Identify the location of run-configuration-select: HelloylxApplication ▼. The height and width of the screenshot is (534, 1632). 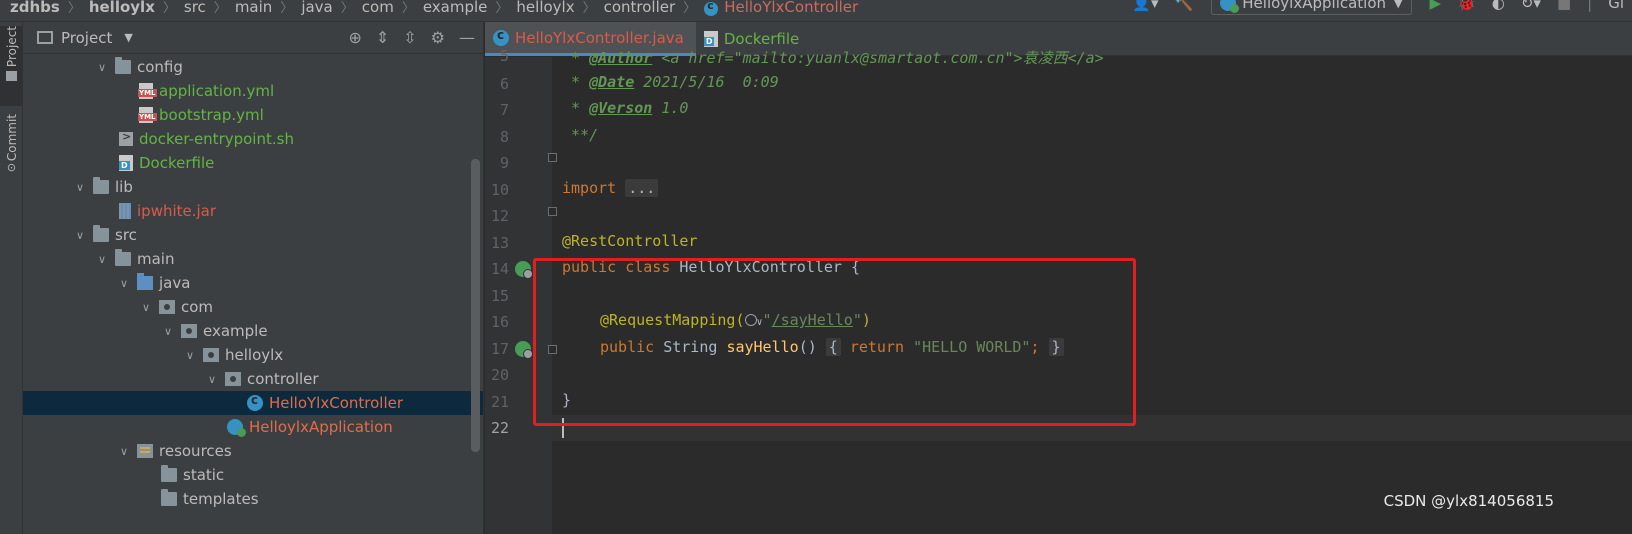
(1311, 7).